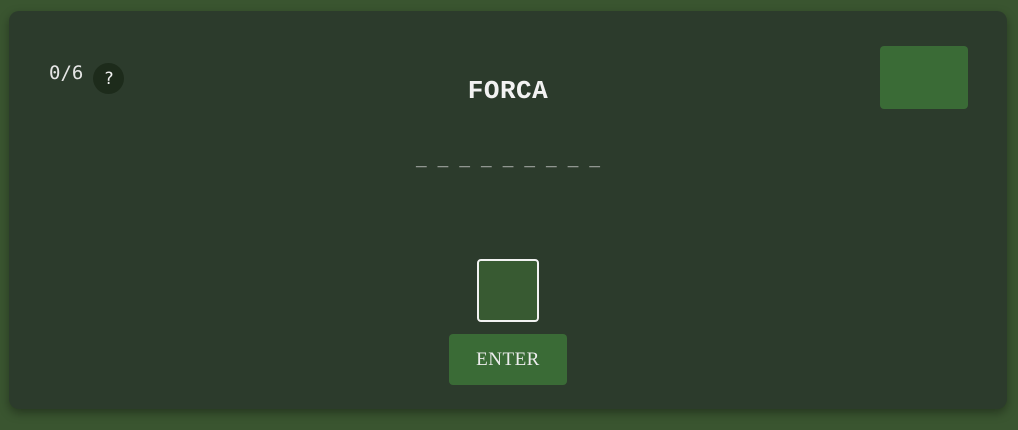 Image resolution: width=1018 pixels, height=430 pixels. Describe the element at coordinates (508, 290) in the screenshot. I see `letter-input` at that location.